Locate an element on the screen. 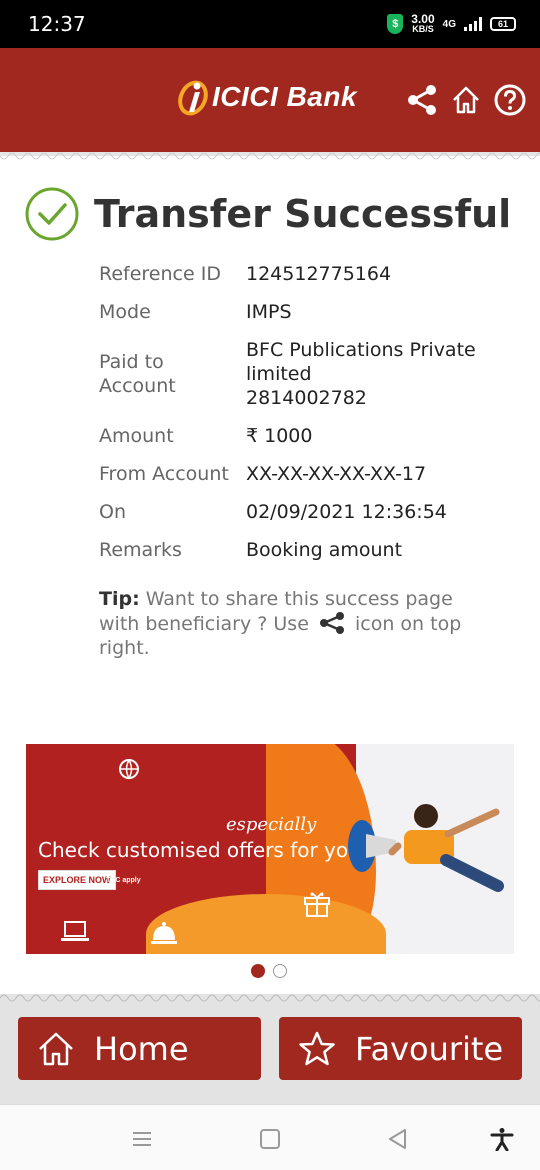 The width and height of the screenshot is (540, 1170). battery-icon: 61 is located at coordinates (503, 24).